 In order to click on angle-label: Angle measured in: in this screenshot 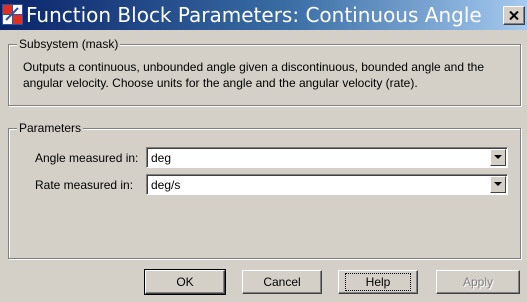, I will do `click(87, 158)`.